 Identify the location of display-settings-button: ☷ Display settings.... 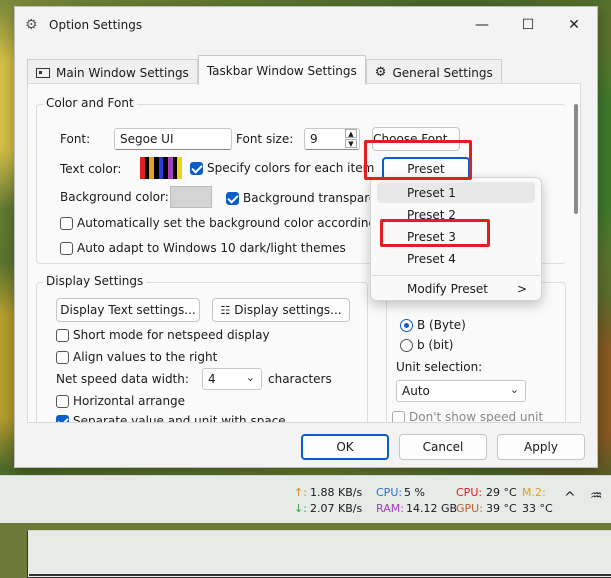
(281, 310).